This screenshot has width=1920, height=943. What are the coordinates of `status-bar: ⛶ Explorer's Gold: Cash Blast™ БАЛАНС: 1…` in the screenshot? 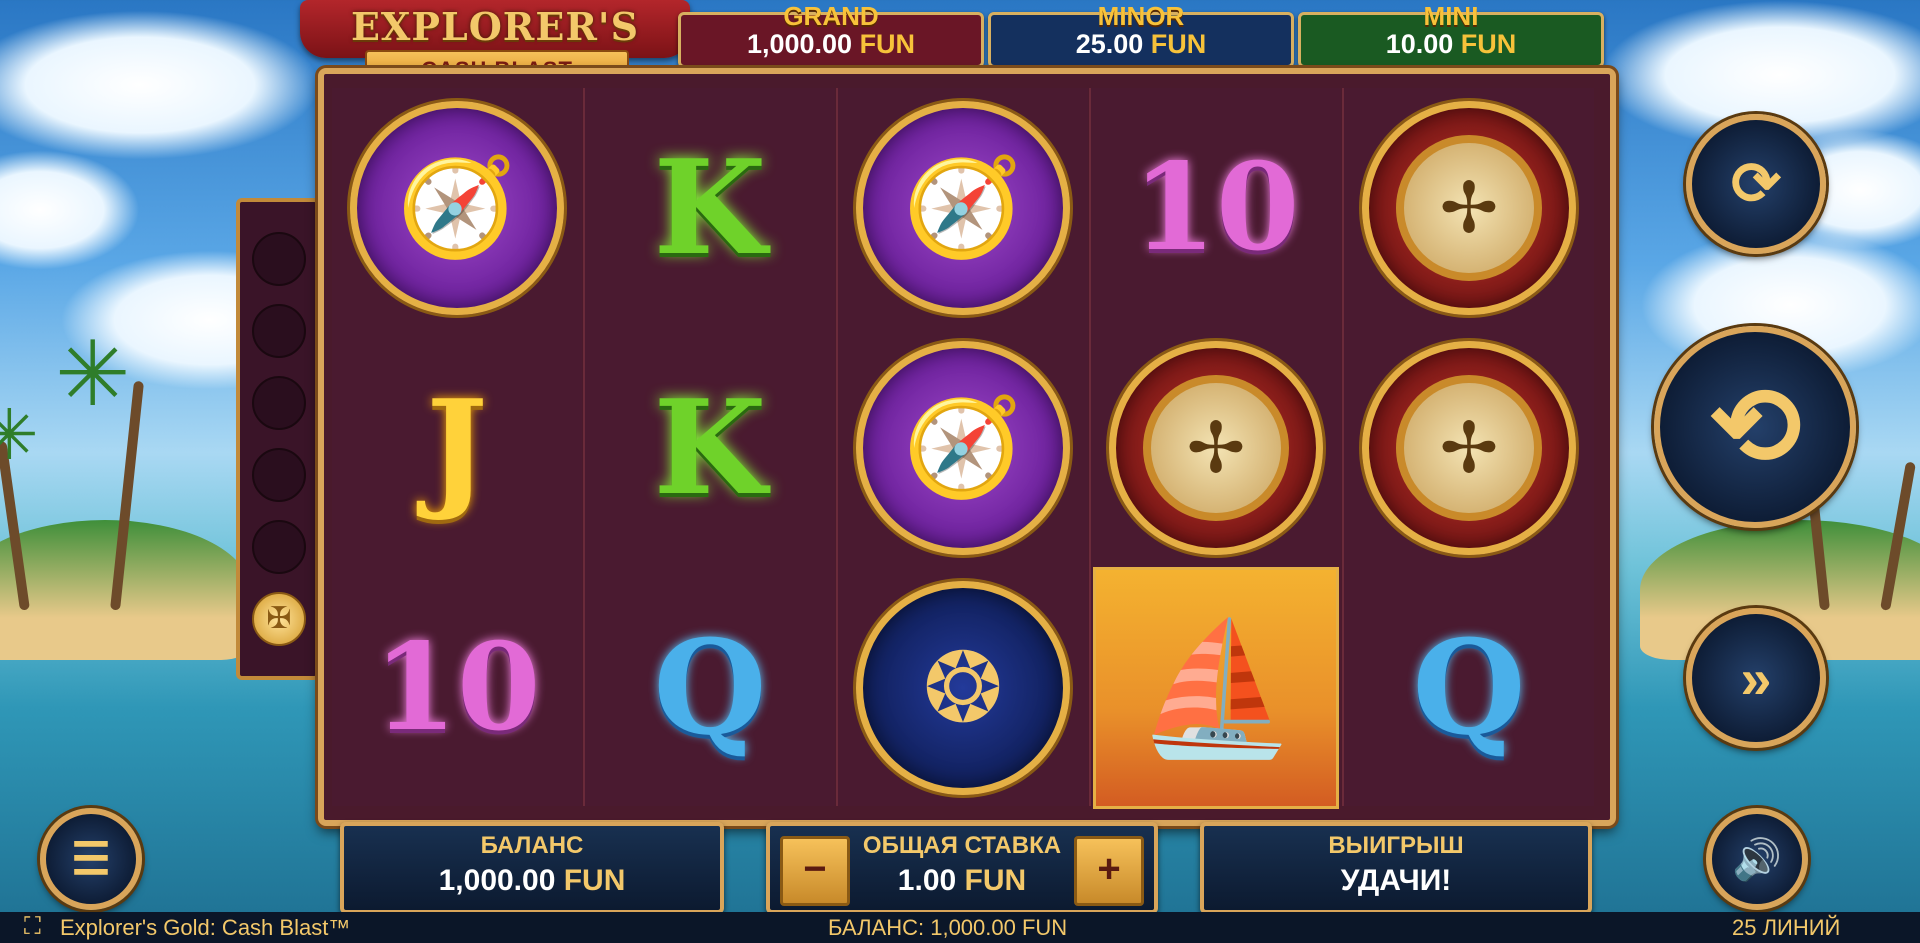 It's located at (960, 927).